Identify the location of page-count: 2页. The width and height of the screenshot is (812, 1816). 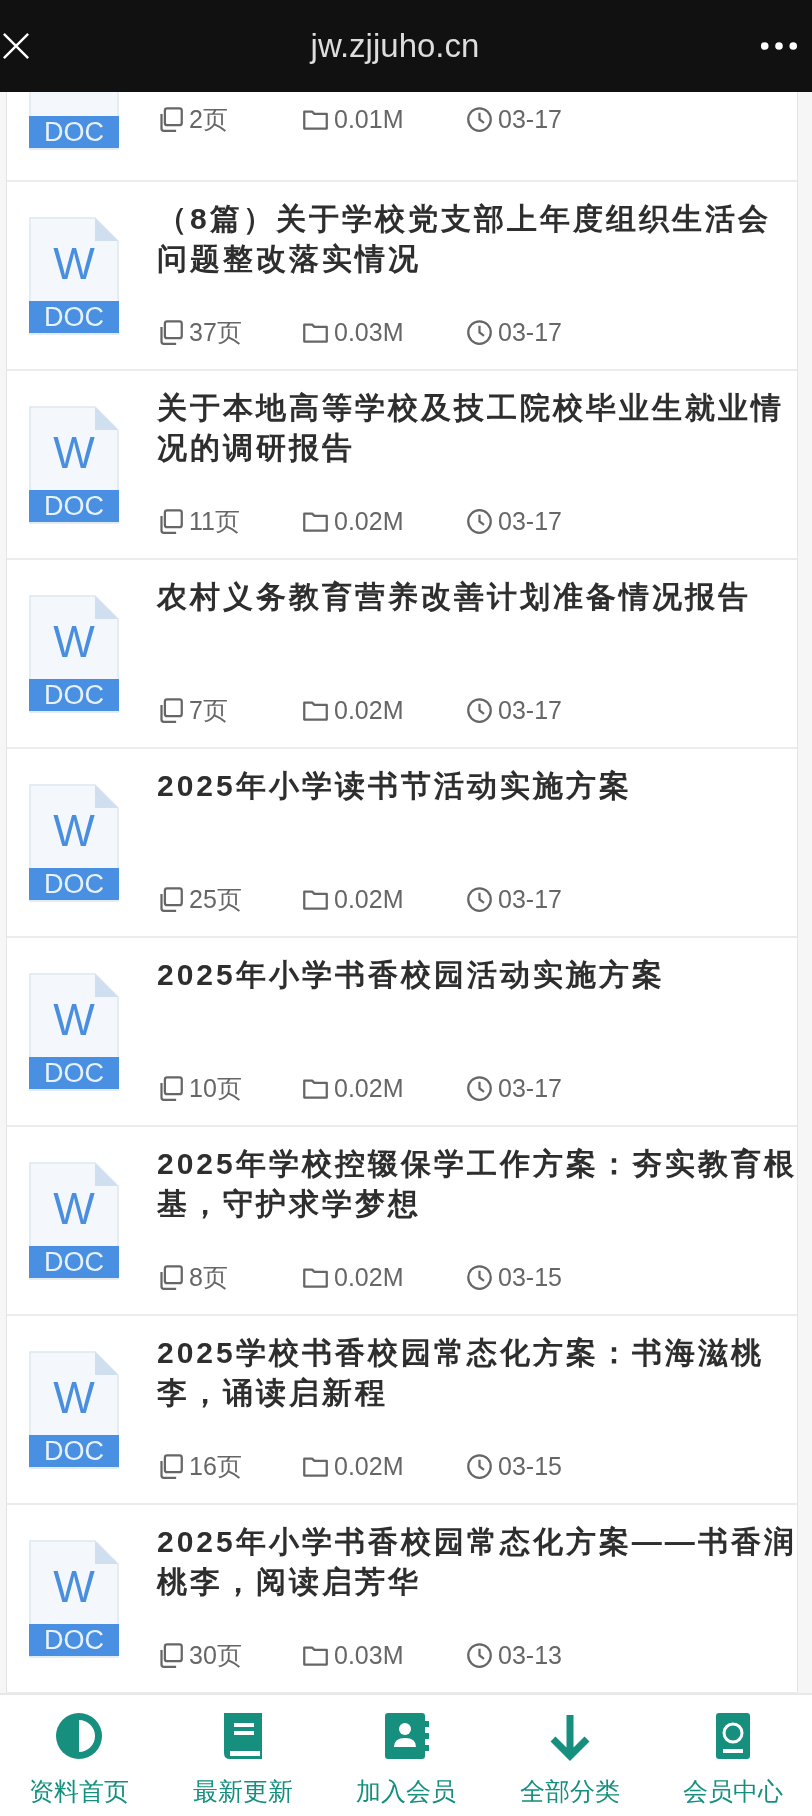
(208, 119).